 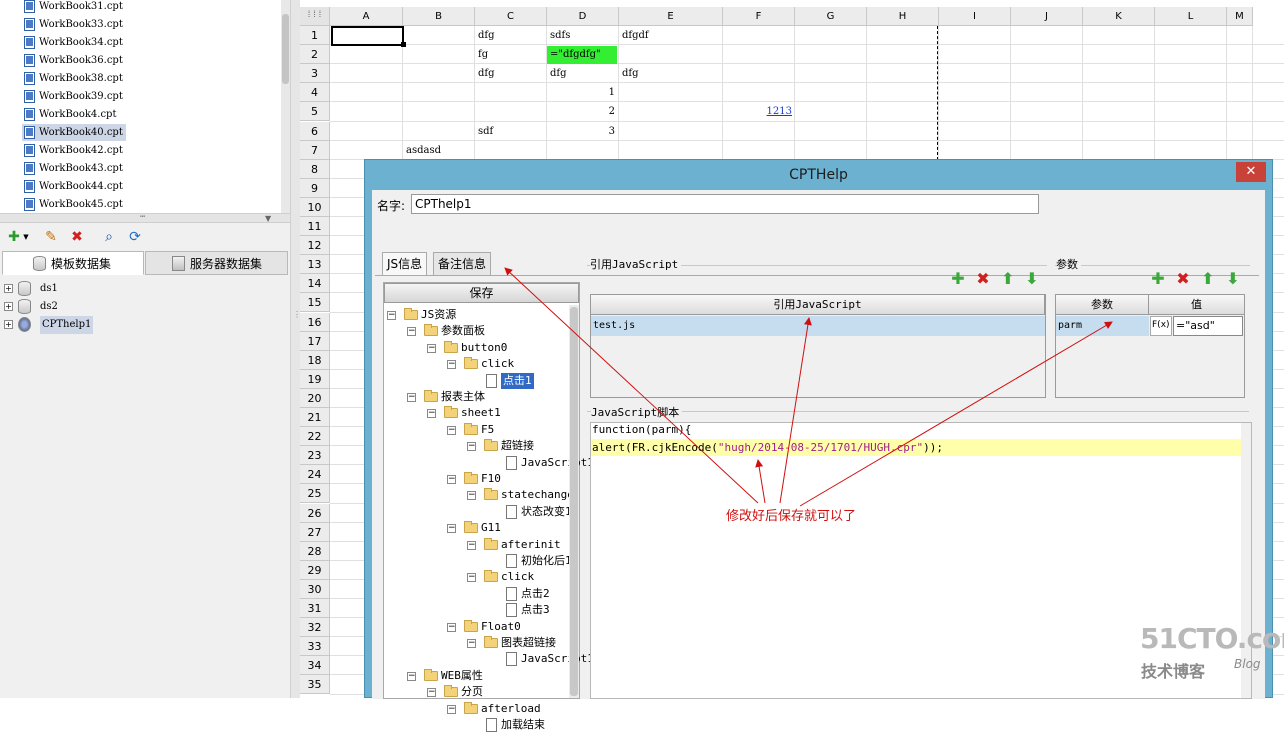 I want to click on watermark-blog: Blog, so click(x=1247, y=664).